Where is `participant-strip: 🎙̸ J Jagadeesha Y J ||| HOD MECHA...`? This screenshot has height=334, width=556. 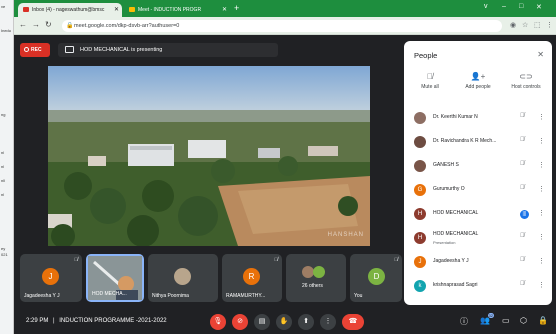 participant-strip: 🎙̸ J Jagadeesha Y J ||| HOD MECHA... is located at coordinates (208, 278).